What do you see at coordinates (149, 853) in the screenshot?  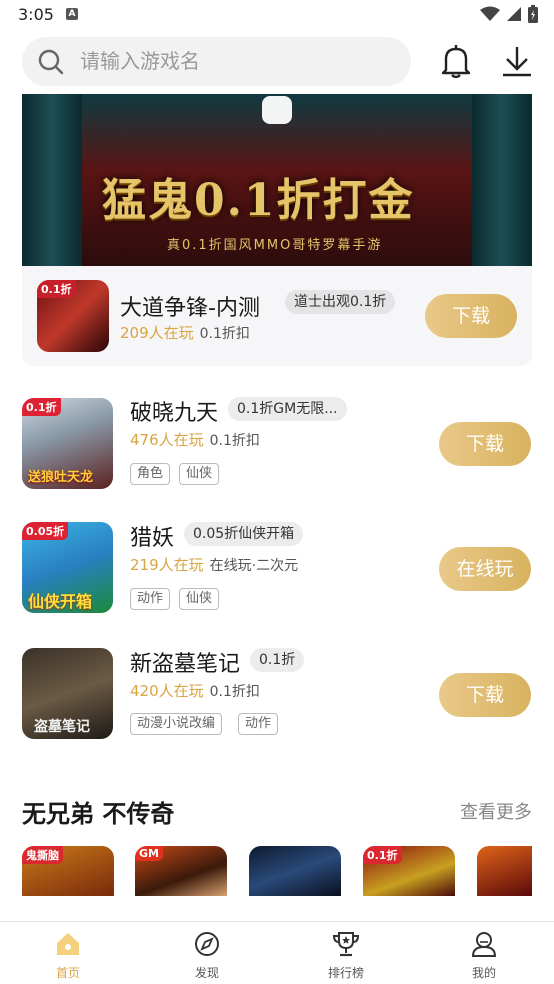 I see `discount-badge: GM` at bounding box center [149, 853].